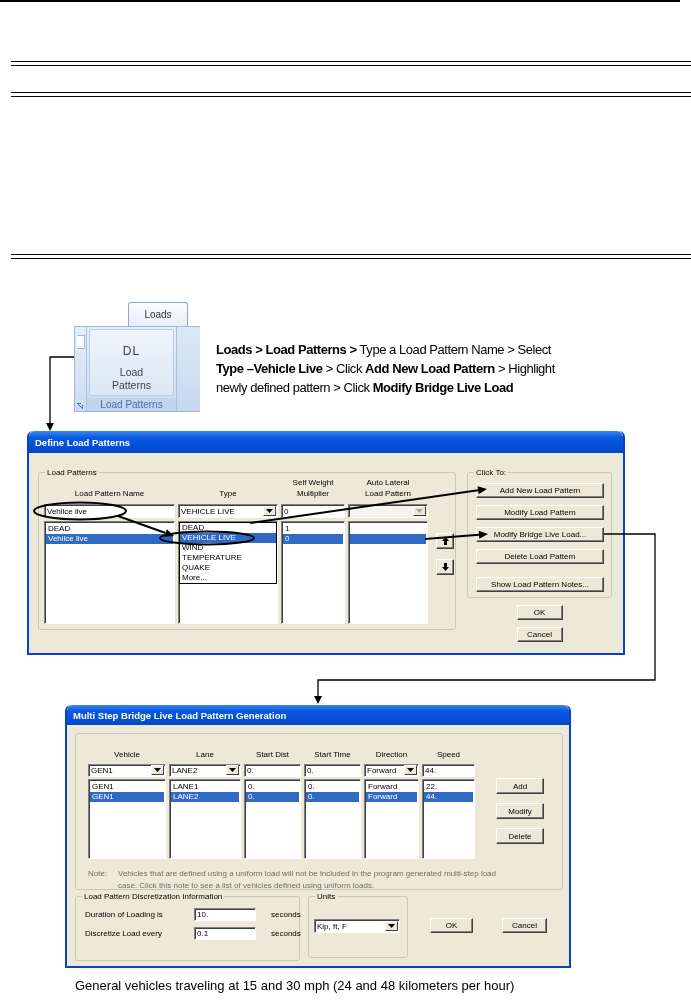 This screenshot has height=1005, width=691. I want to click on dropdown-option: WIND, so click(228, 548).